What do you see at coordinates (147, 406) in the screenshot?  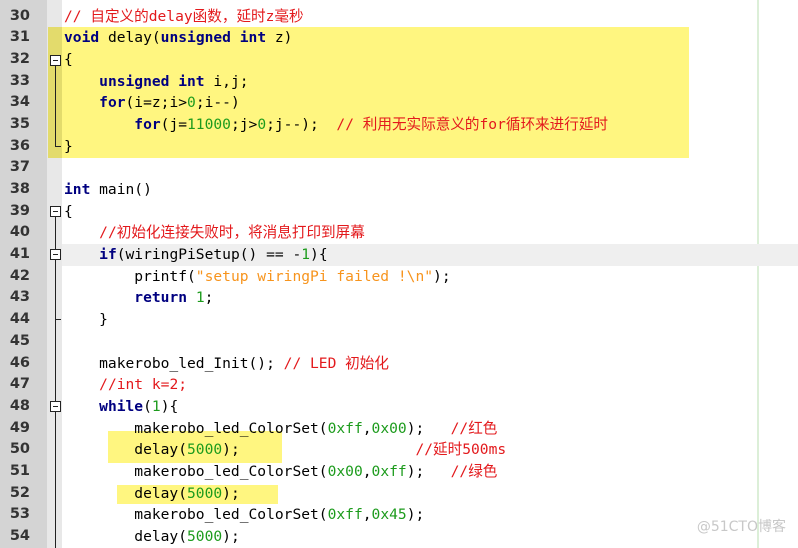 I see `code-token: (` at bounding box center [147, 406].